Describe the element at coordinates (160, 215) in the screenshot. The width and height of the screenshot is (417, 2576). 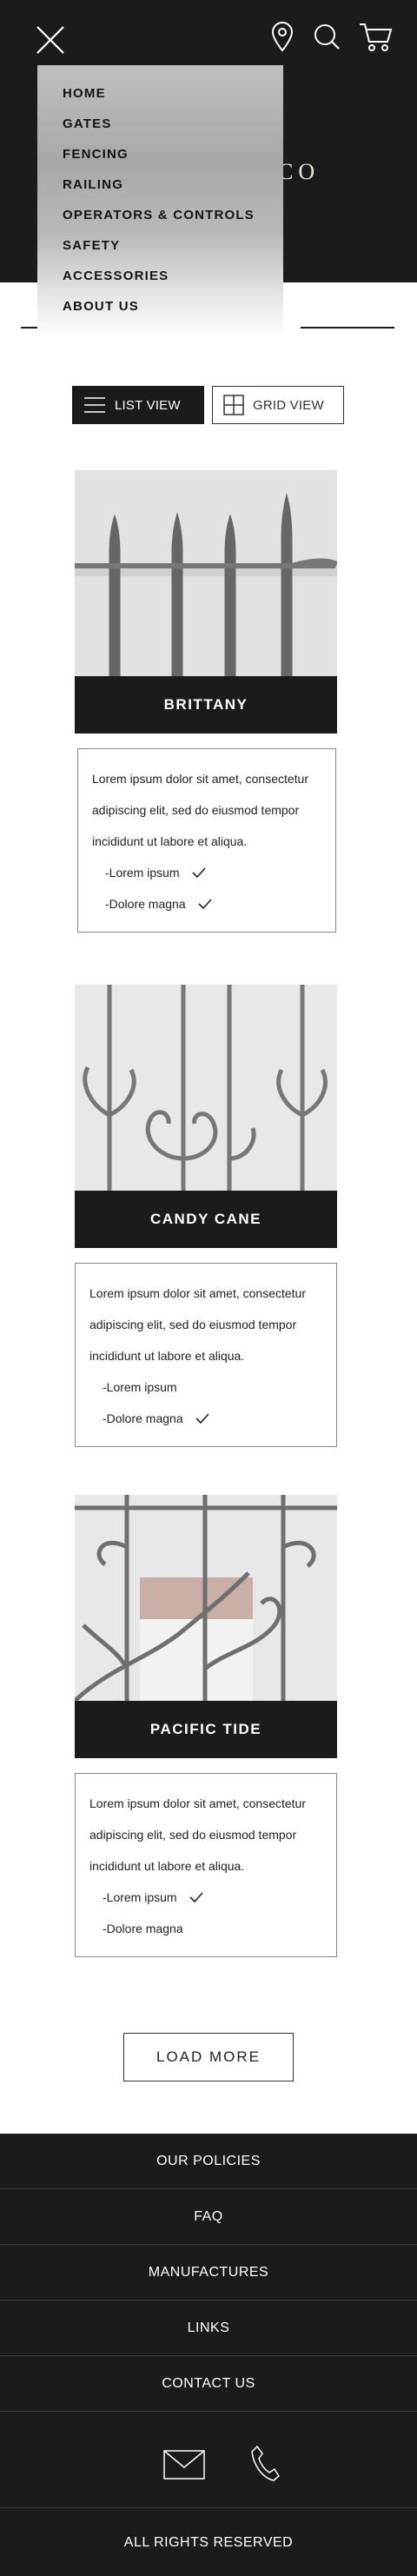
I see `nav-item-operators-controls: OPERATORS & CONTROLS` at that location.